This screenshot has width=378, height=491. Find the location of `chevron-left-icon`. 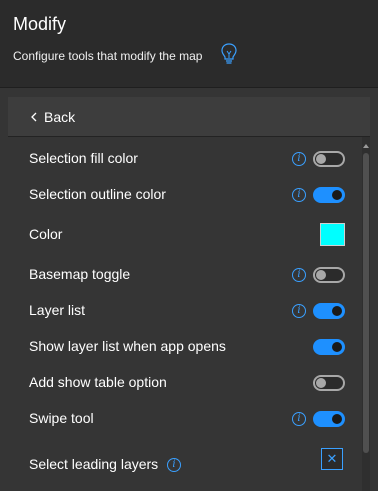

chevron-left-icon is located at coordinates (34, 117).